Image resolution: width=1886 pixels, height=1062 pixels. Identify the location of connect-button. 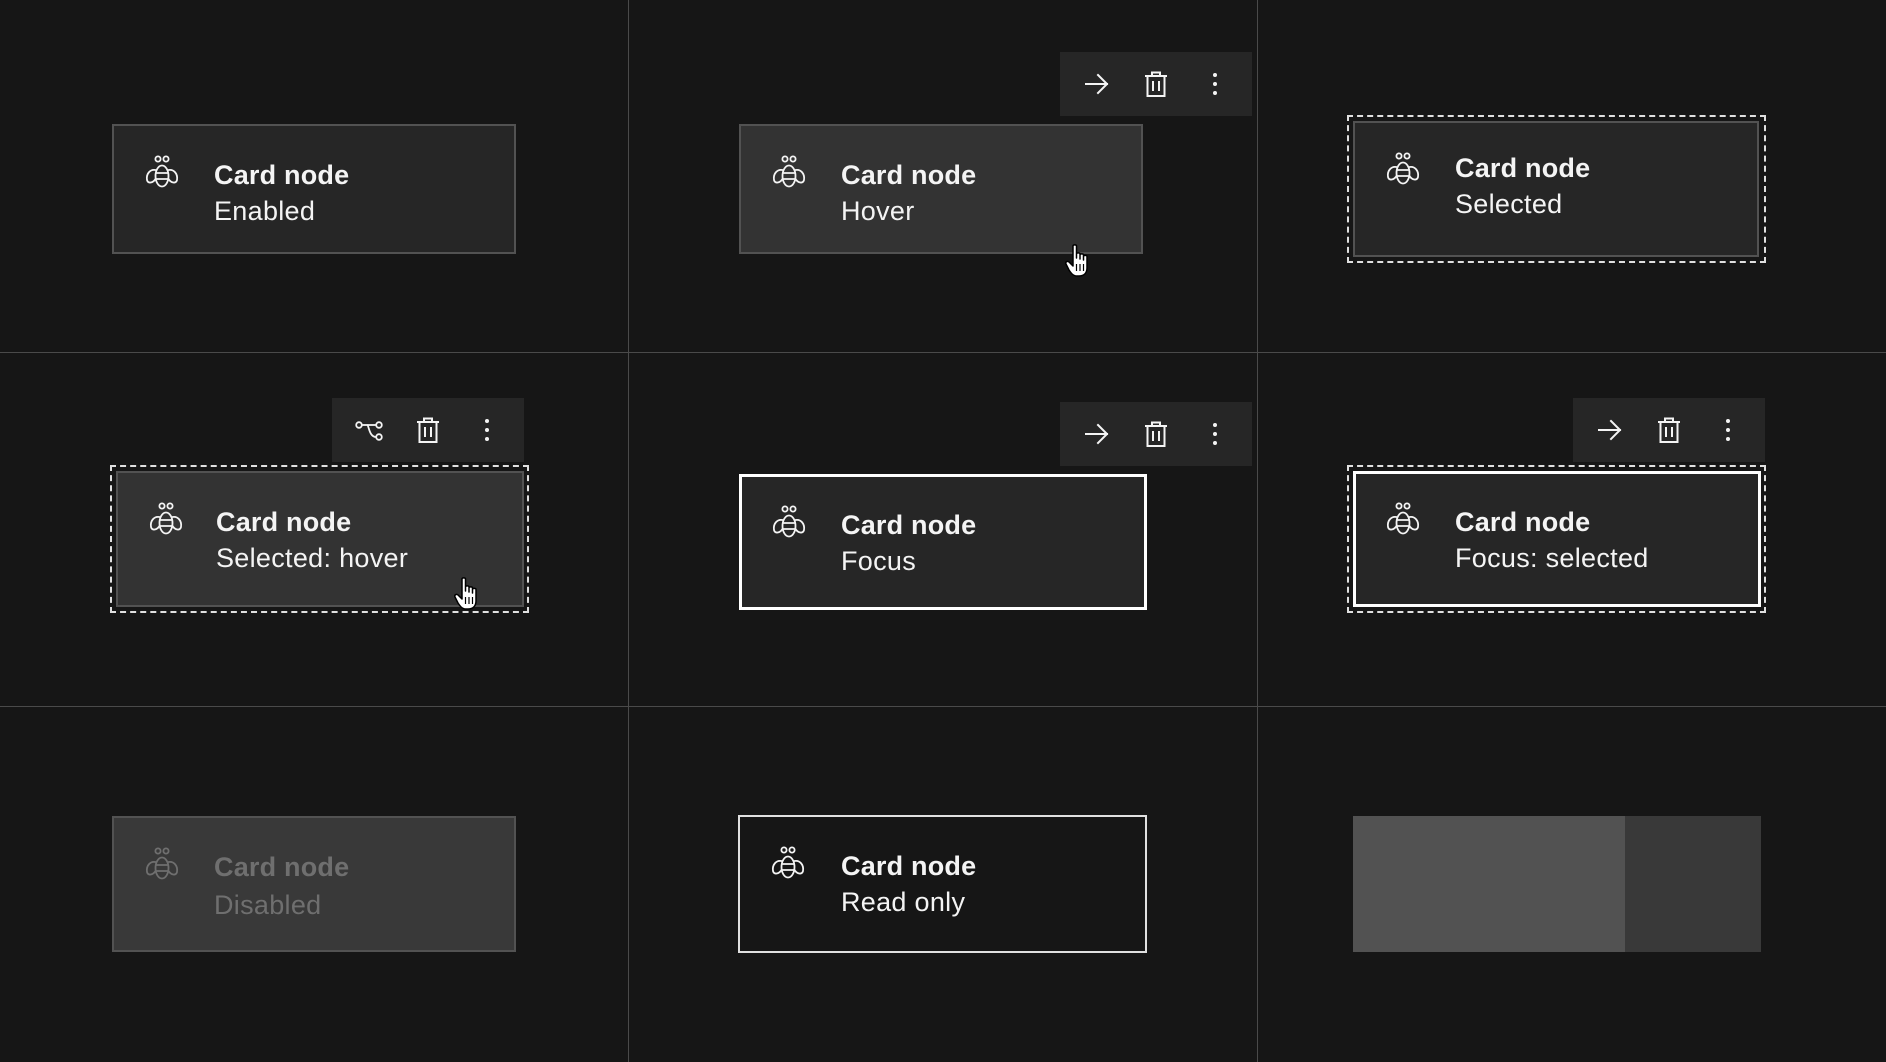
(369, 430).